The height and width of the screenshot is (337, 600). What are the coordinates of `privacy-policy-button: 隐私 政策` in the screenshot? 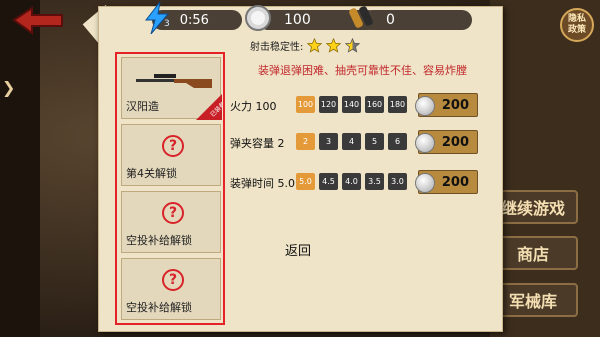 It's located at (577, 25).